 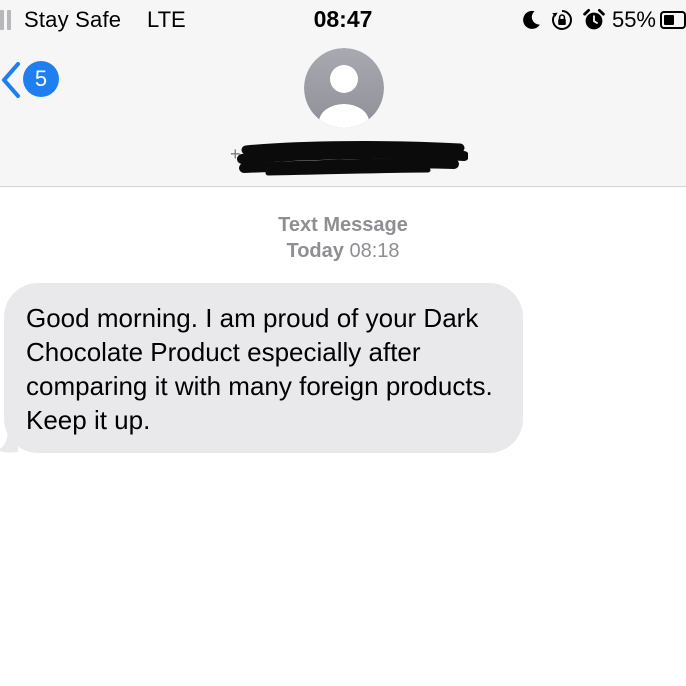 I want to click on contact-name: +22, so click(x=348, y=159).